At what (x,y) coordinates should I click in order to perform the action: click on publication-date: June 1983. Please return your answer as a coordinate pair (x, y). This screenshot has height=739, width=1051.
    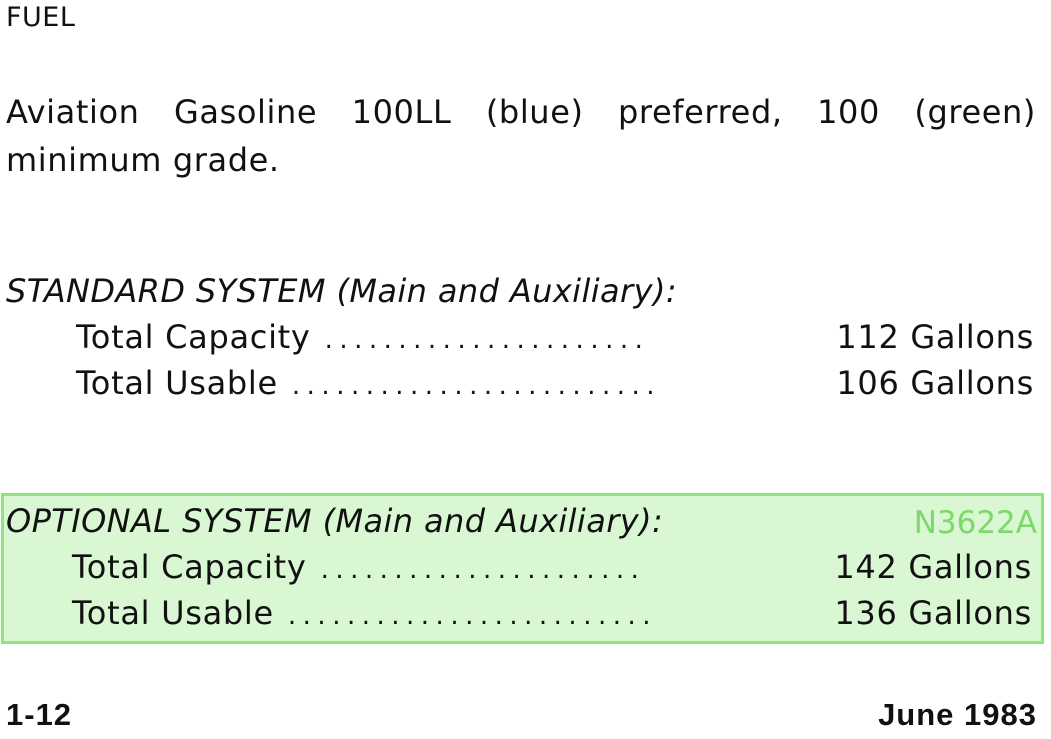
    Looking at the image, I should click on (957, 714).